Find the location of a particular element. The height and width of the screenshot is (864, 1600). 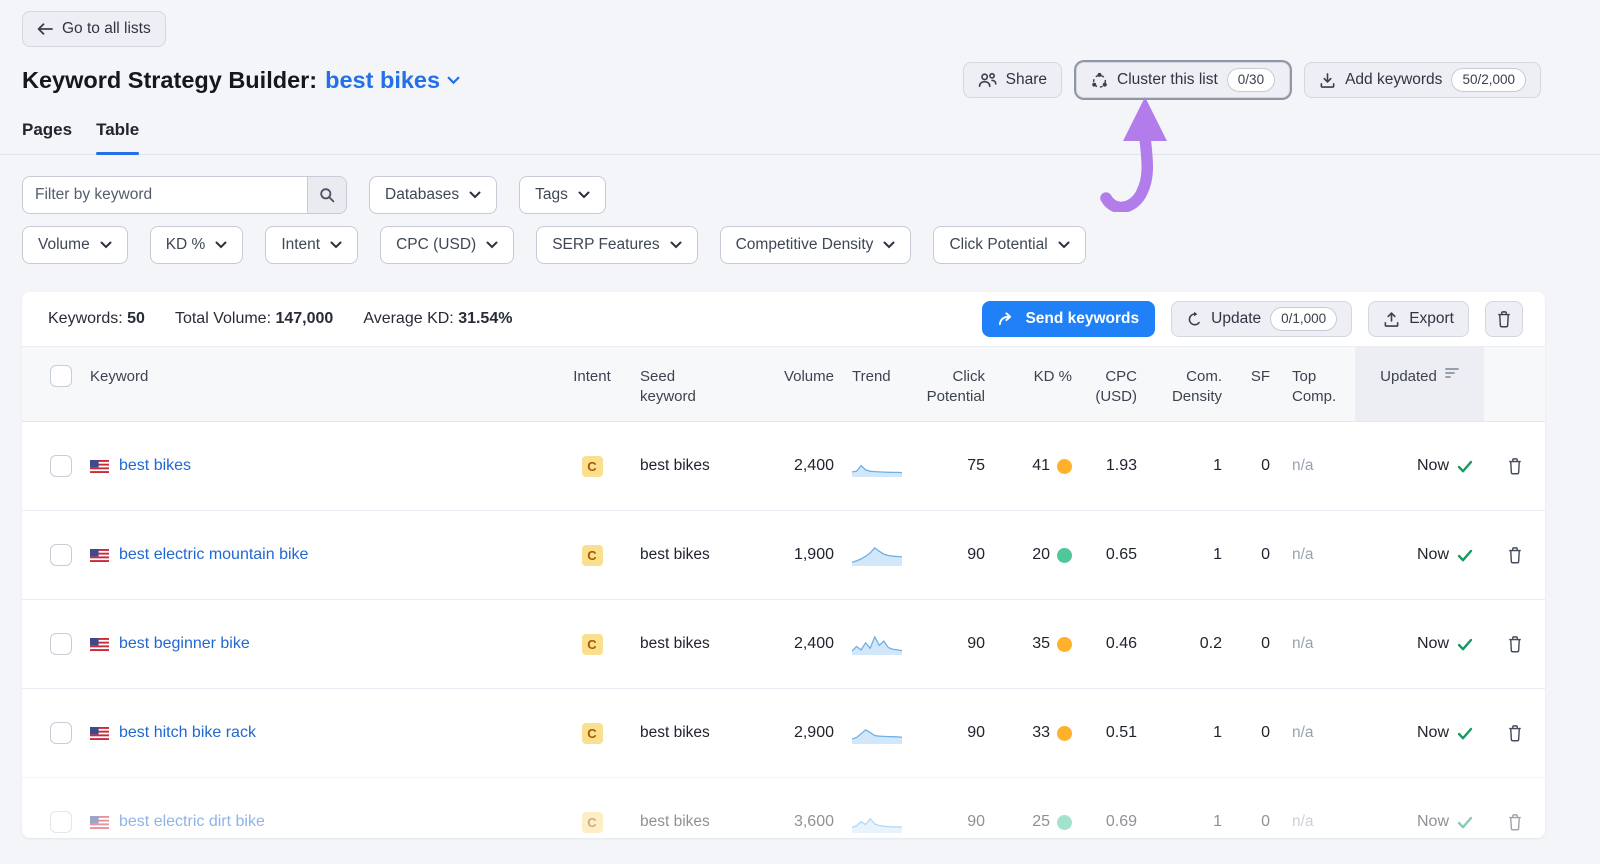

page-title: Keyword Strategy Builder: best bikes is located at coordinates (241, 80).